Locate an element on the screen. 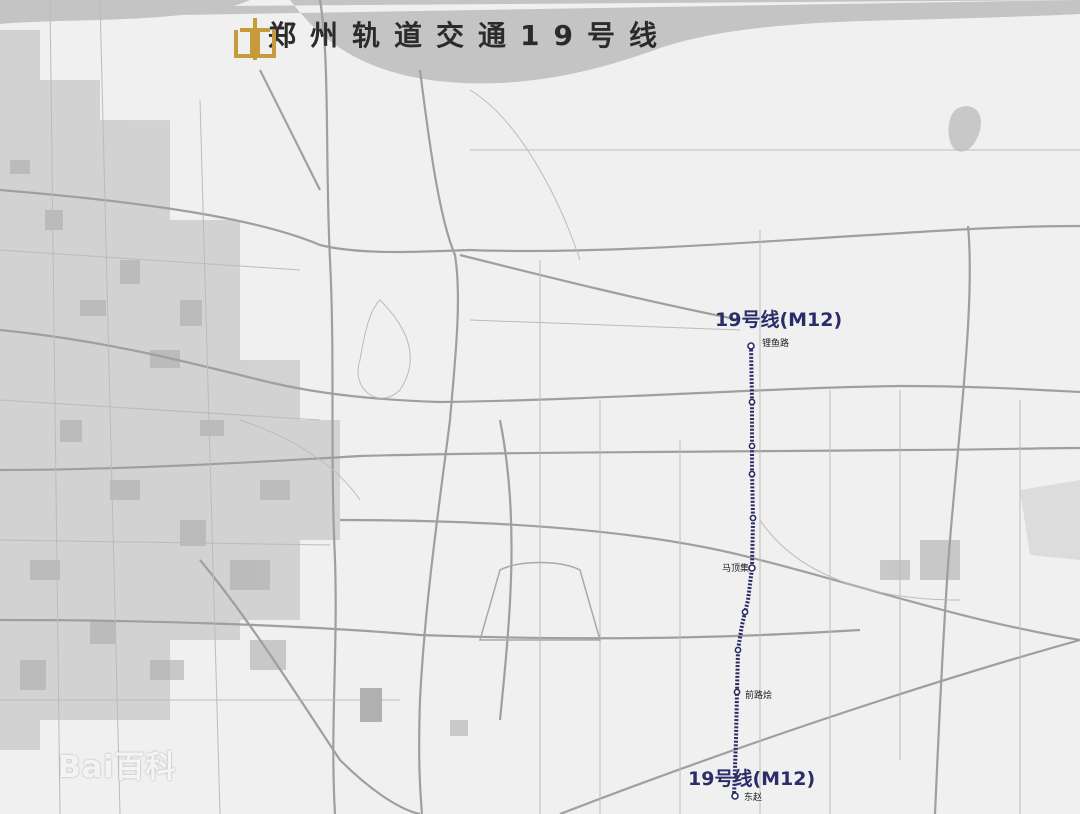 The height and width of the screenshot is (814, 1080). zhengzhou-metro-logo-icon is located at coordinates (255, 39).